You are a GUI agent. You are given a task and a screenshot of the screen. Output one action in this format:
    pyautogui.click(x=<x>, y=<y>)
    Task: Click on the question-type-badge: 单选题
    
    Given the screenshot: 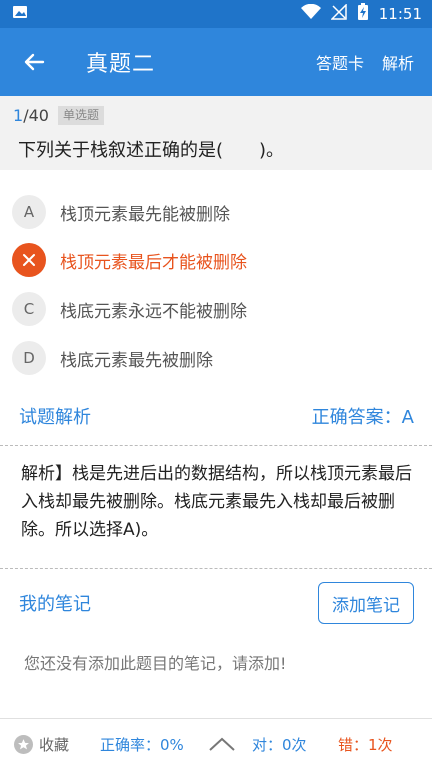 What is the action you would take?
    pyautogui.click(x=81, y=115)
    